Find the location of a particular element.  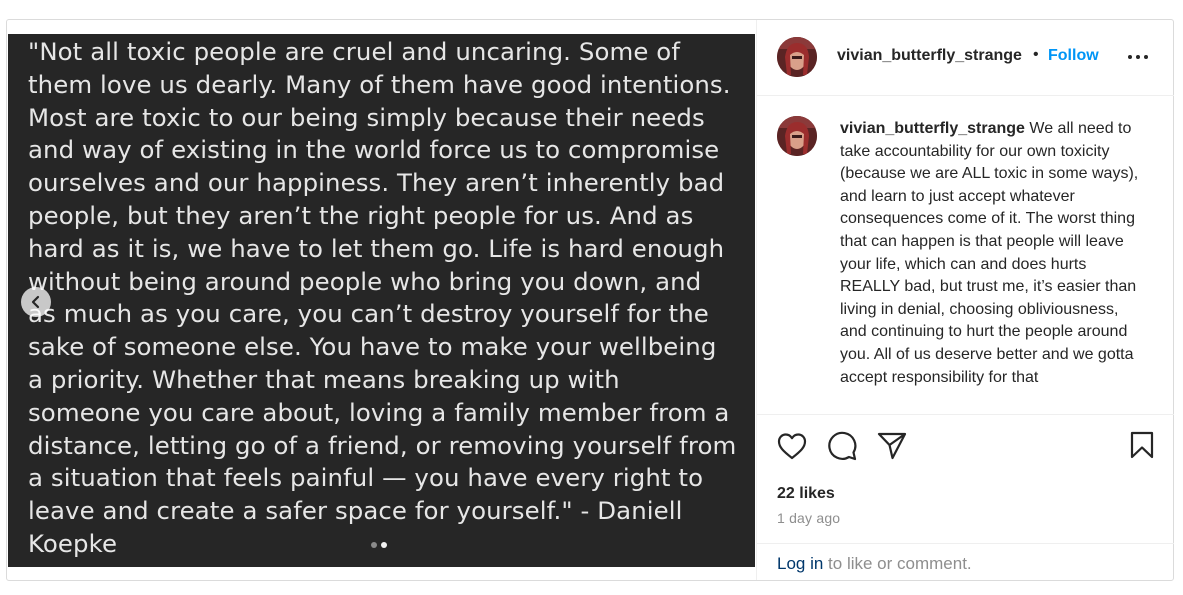

likes-count: 22 likes is located at coordinates (806, 494).